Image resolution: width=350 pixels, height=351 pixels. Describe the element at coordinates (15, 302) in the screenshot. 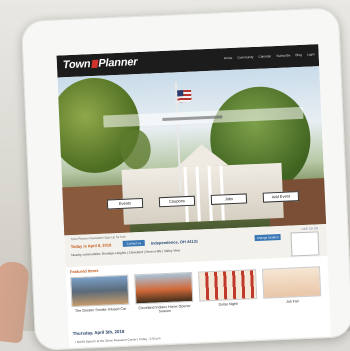

I see `hand-finger` at that location.